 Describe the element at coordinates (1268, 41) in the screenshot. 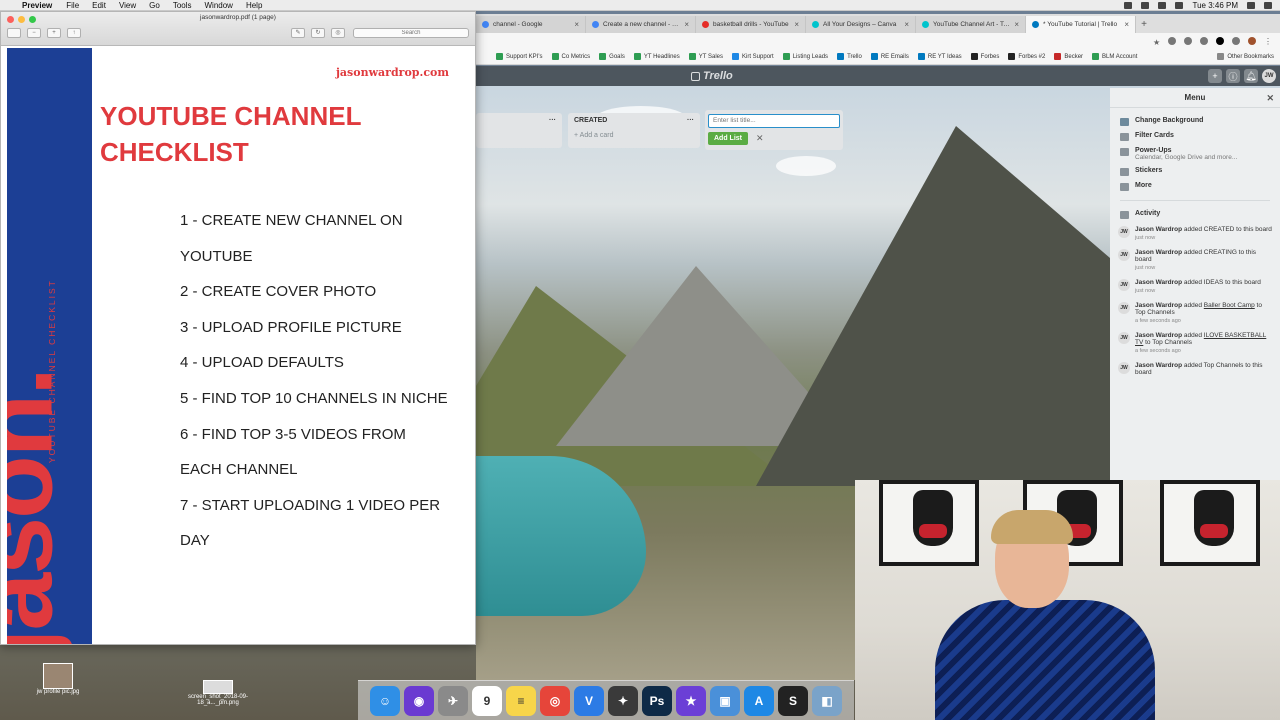

I see `chrome-menu-icon: ⋮` at that location.